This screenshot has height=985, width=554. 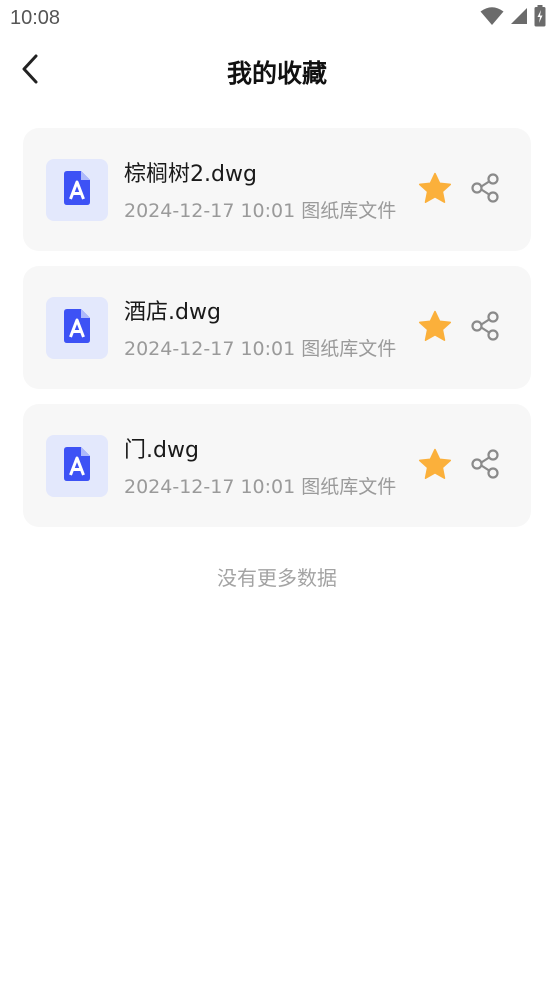 What do you see at coordinates (161, 450) in the screenshot?
I see `file-name: 门.dwg` at bounding box center [161, 450].